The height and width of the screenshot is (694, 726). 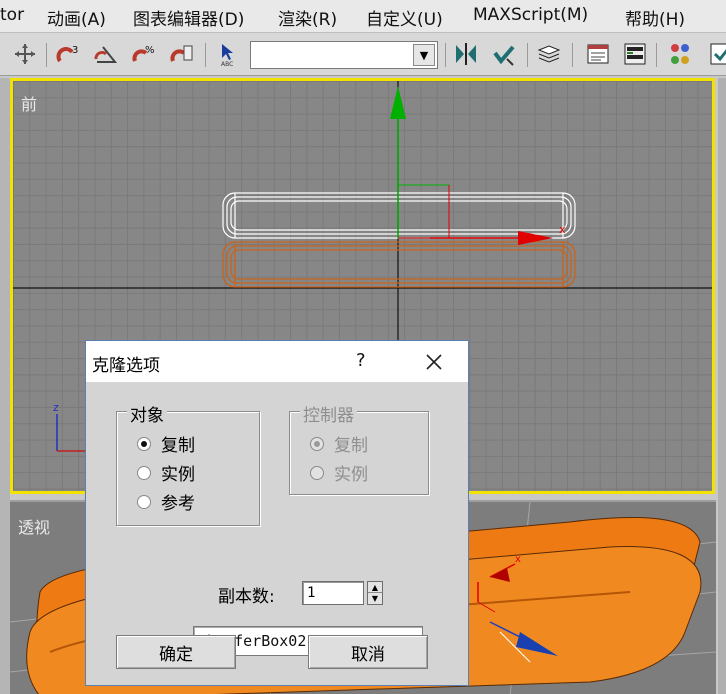 What do you see at coordinates (504, 54) in the screenshot?
I see `align-icon` at bounding box center [504, 54].